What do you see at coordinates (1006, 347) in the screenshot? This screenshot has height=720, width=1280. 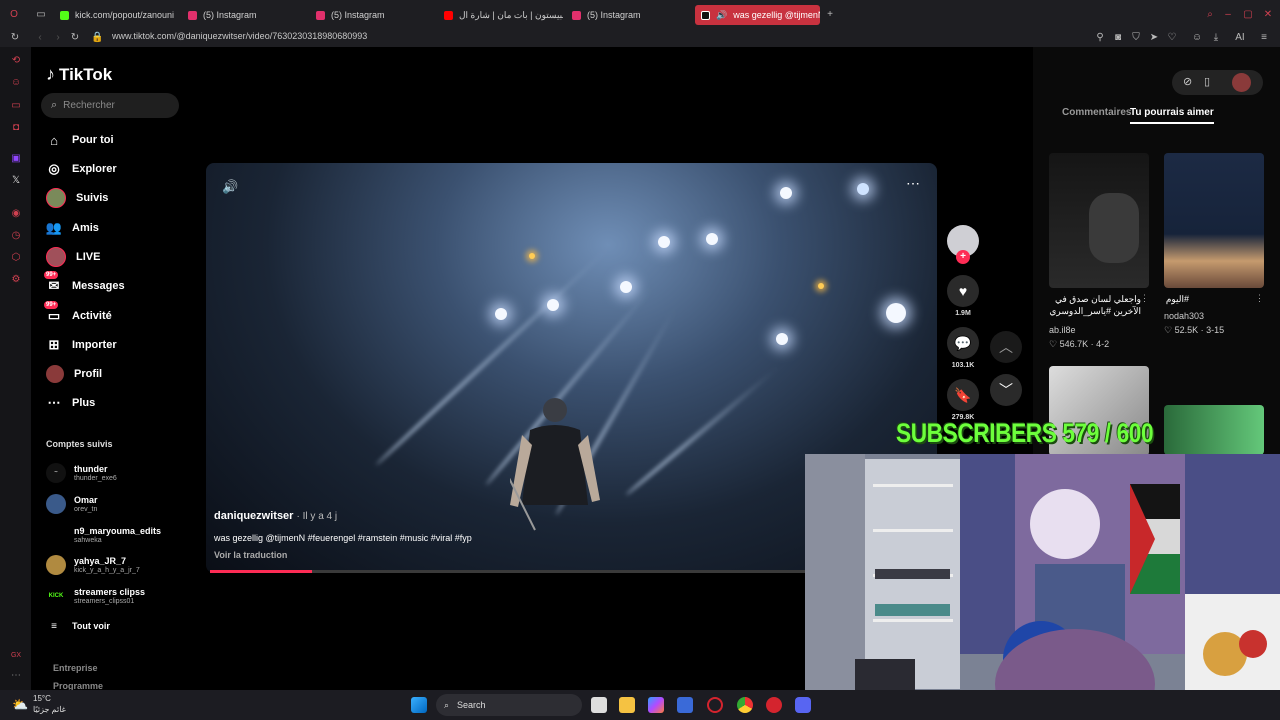 I see `previous-video-button: ︿` at bounding box center [1006, 347].